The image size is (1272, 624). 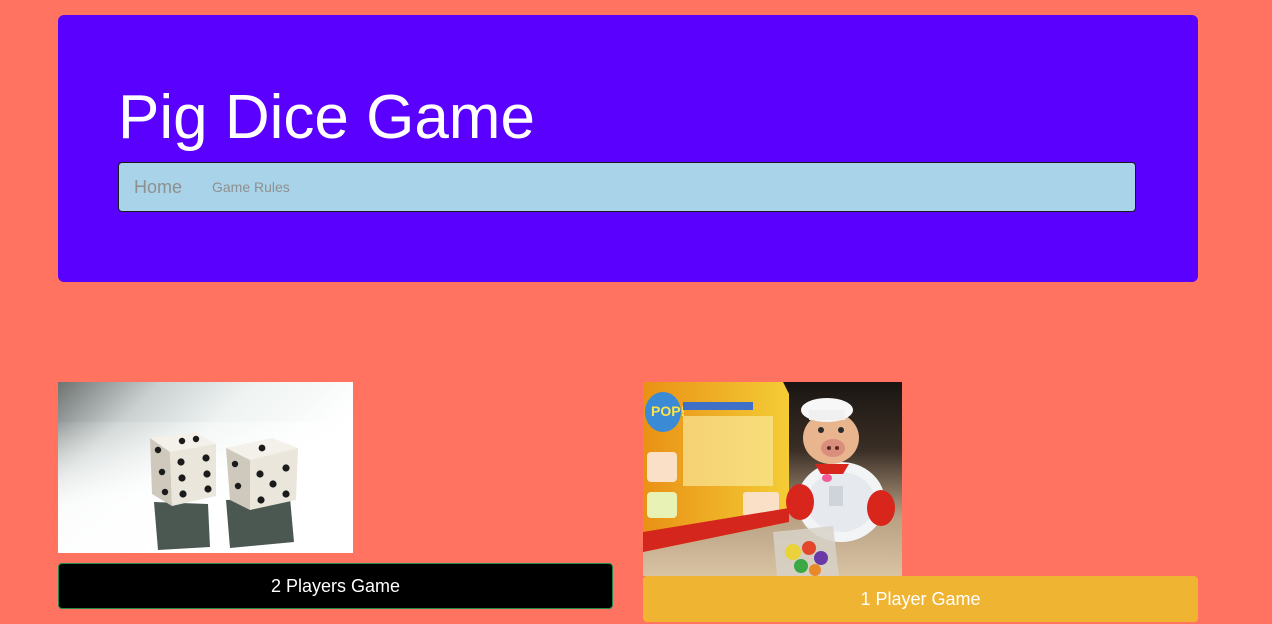 I want to click on svg-text: POP!, so click(x=668, y=411).